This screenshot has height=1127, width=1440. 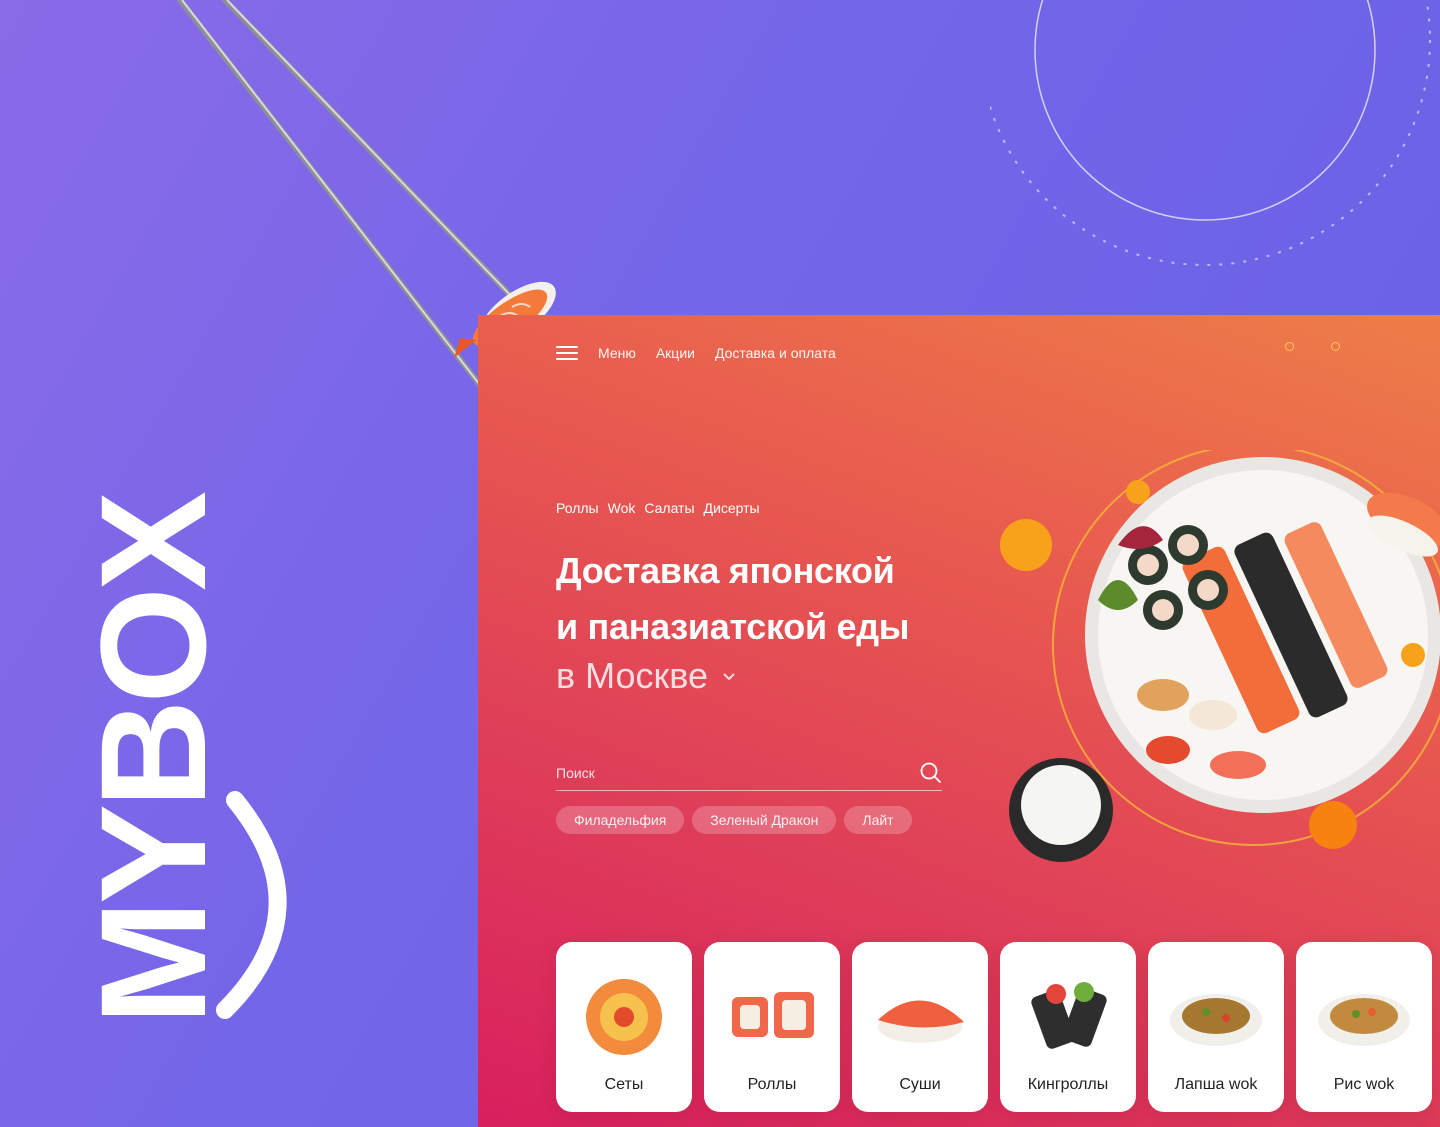 I want to click on category-card-kingrolls: Кингроллы, so click(x=1068, y=1027).